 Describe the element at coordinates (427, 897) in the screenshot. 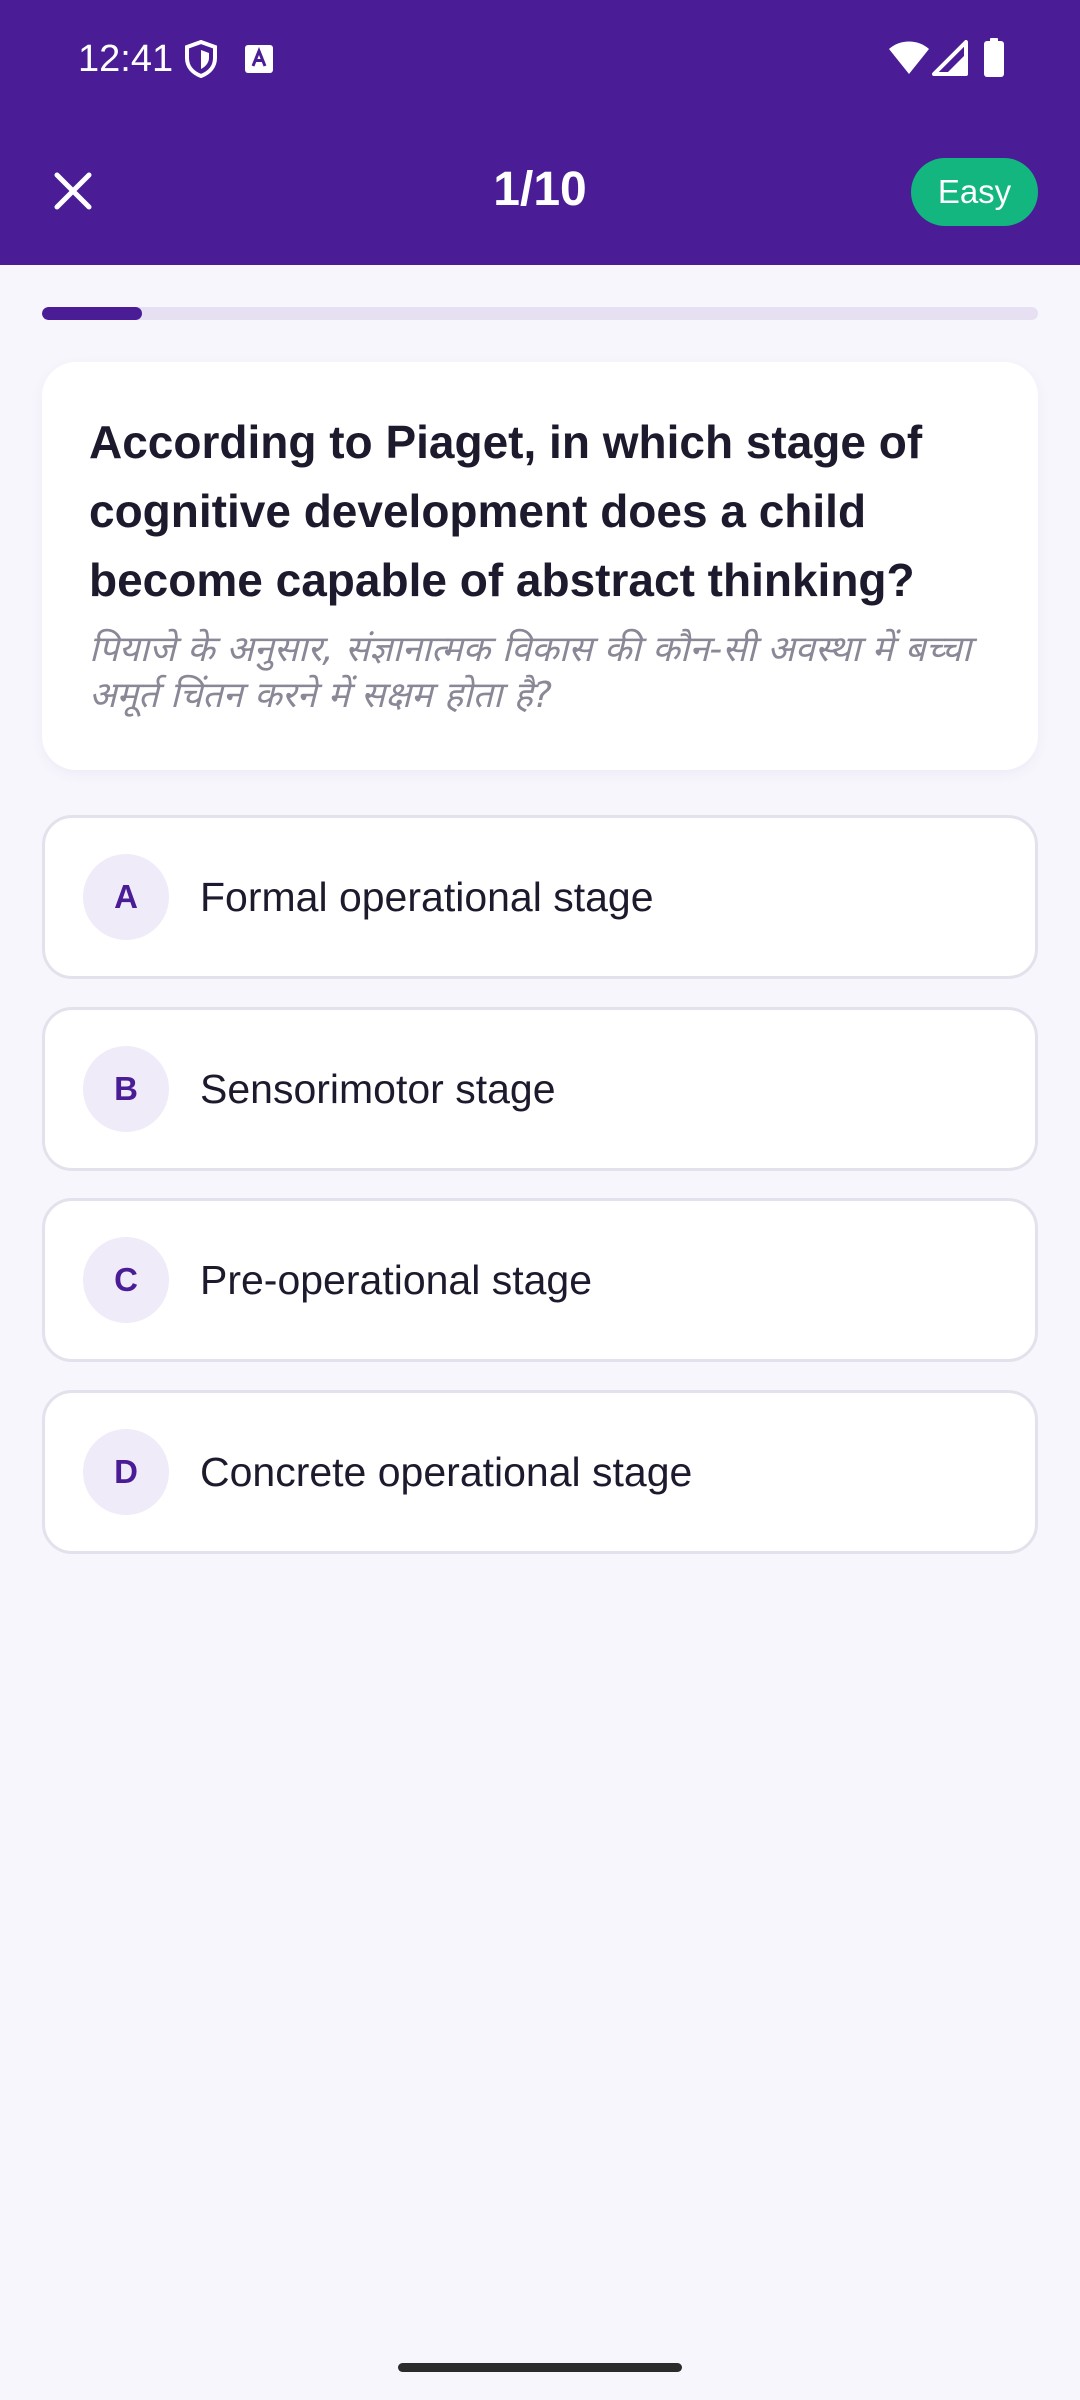

I see `option-text: Formal operational stage` at that location.